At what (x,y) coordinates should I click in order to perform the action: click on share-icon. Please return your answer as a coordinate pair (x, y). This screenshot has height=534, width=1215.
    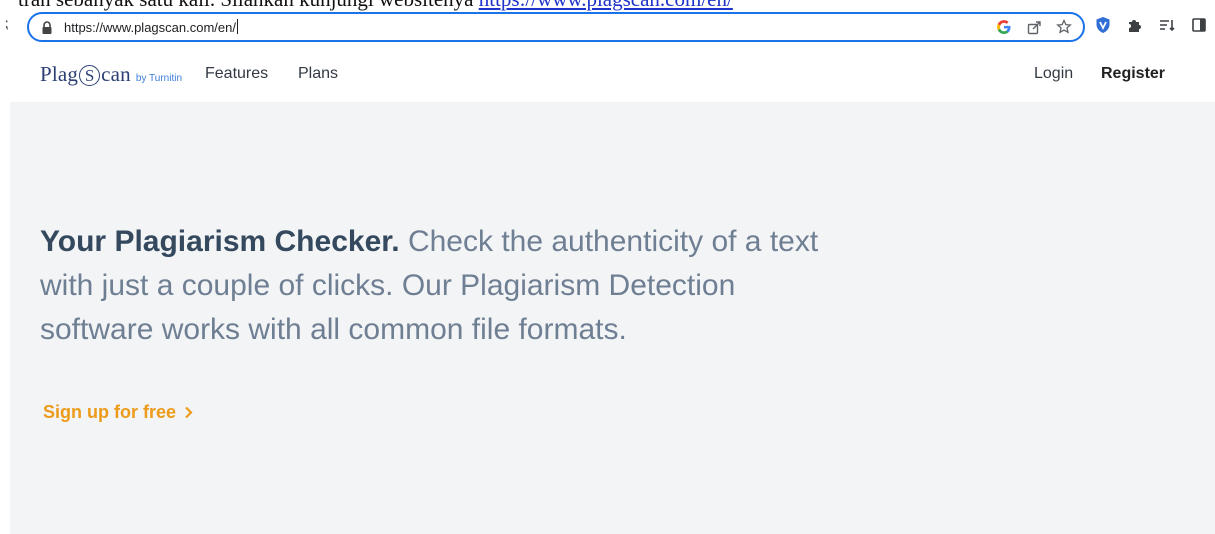
    Looking at the image, I should click on (1034, 27).